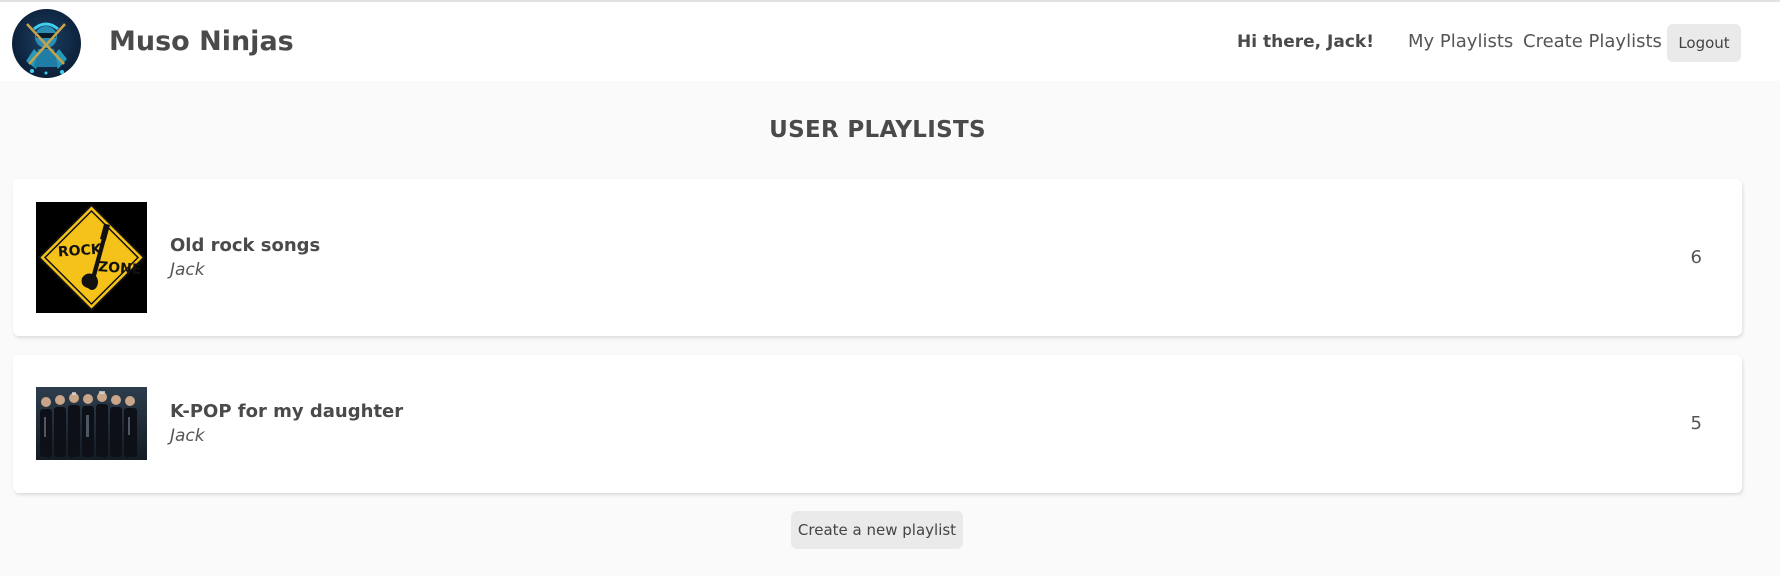 This screenshot has height=576, width=1780. I want to click on create-playlist-button: Create a new playlist, so click(877, 530).